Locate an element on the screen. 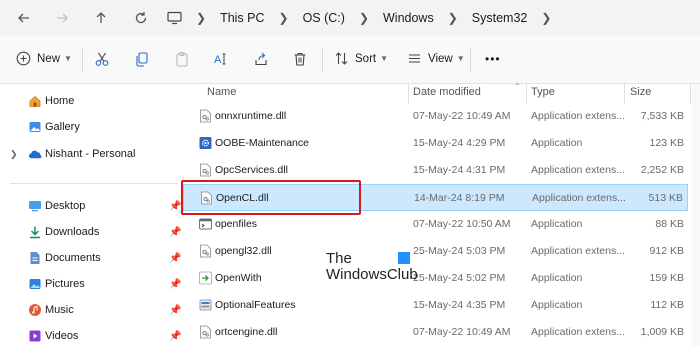  sidebar-item-gallery: Gallery is located at coordinates (91, 127).